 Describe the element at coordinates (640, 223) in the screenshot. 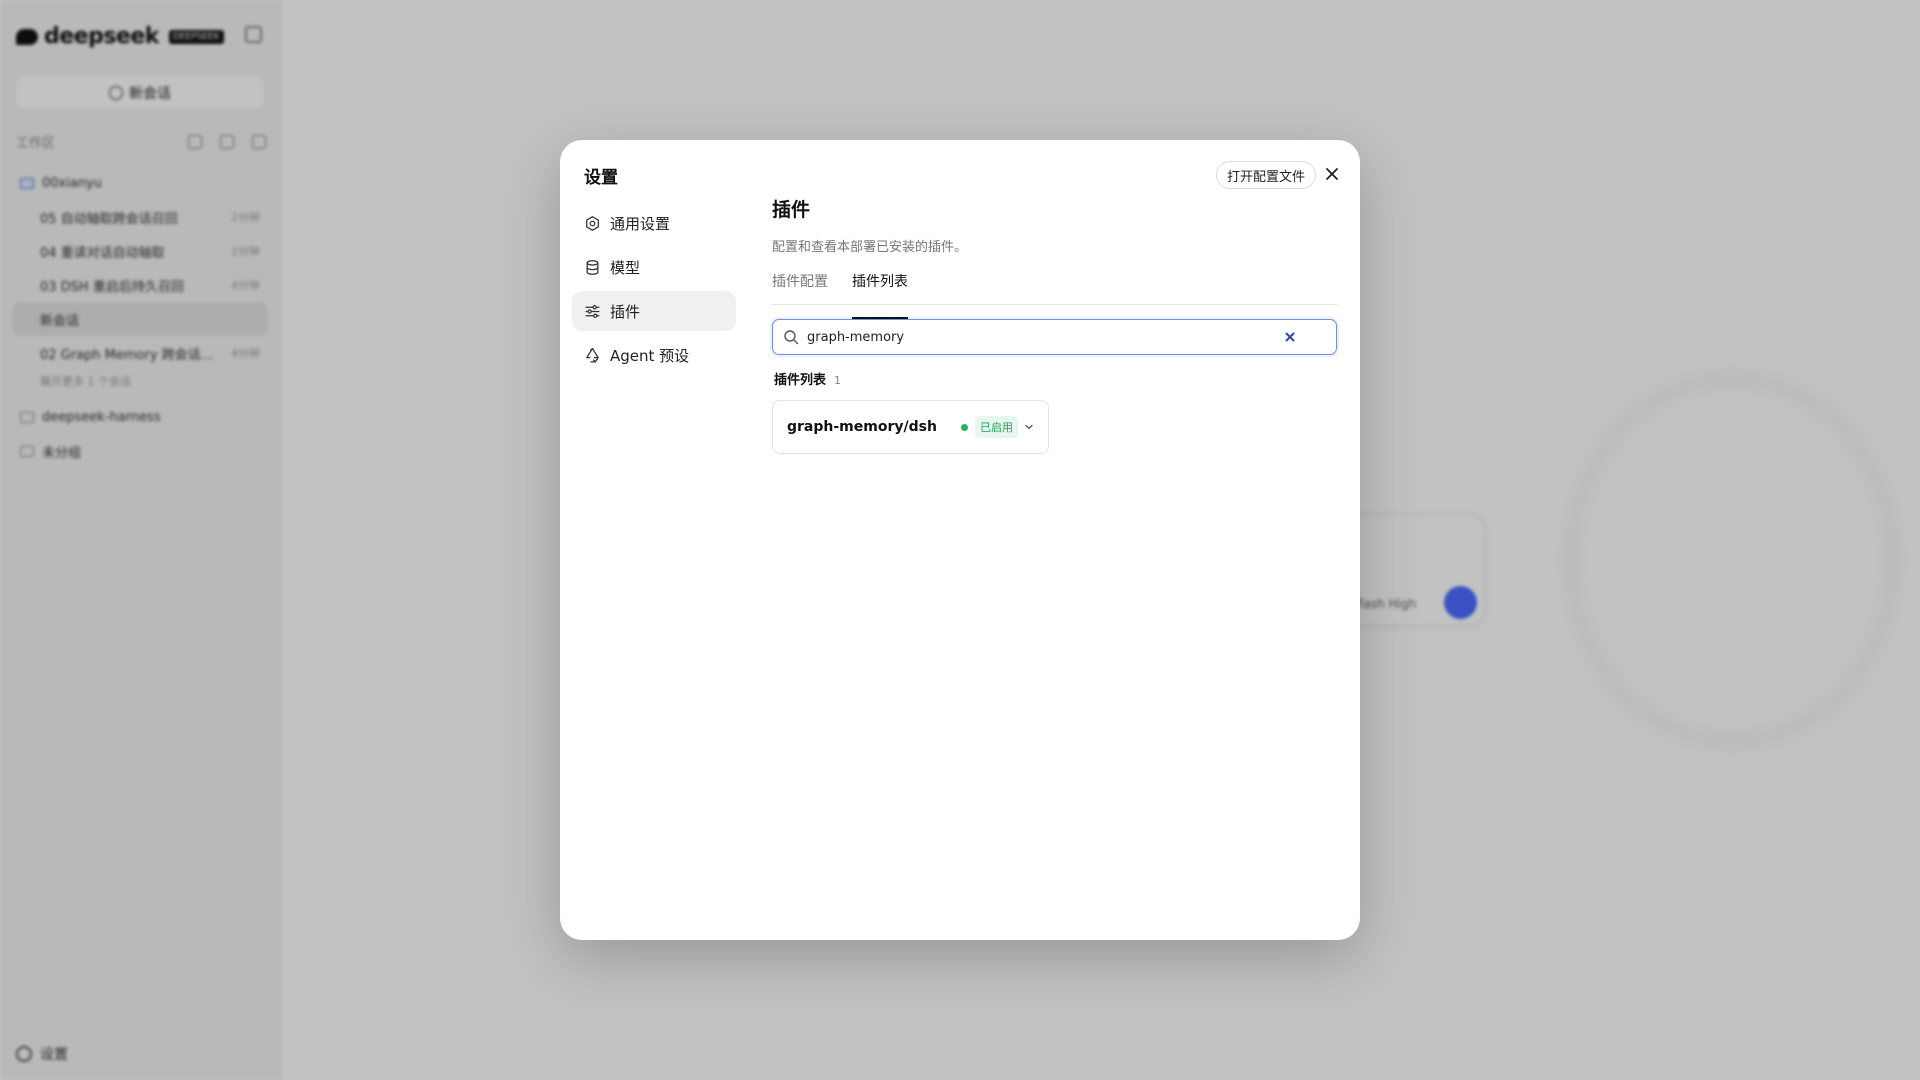

I see `nav-label: 通用设置` at that location.